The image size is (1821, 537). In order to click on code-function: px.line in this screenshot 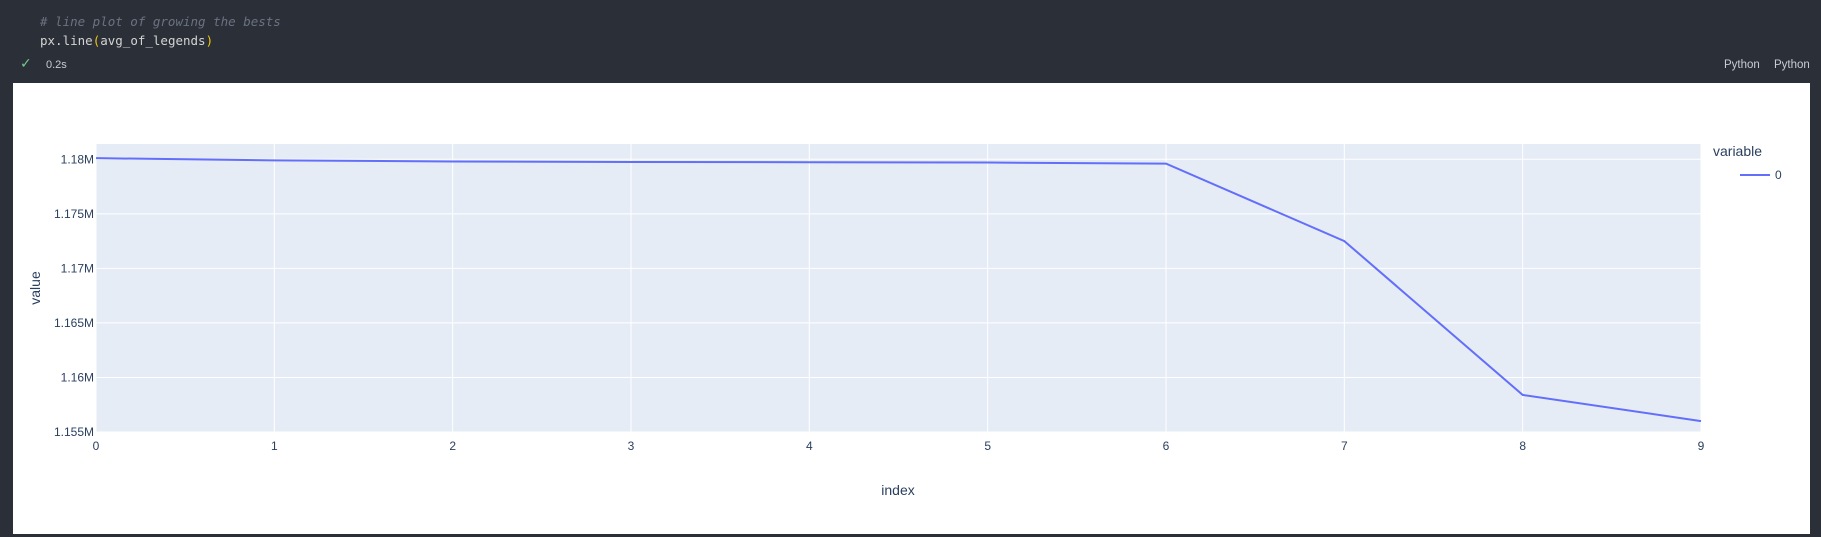, I will do `click(66, 40)`.